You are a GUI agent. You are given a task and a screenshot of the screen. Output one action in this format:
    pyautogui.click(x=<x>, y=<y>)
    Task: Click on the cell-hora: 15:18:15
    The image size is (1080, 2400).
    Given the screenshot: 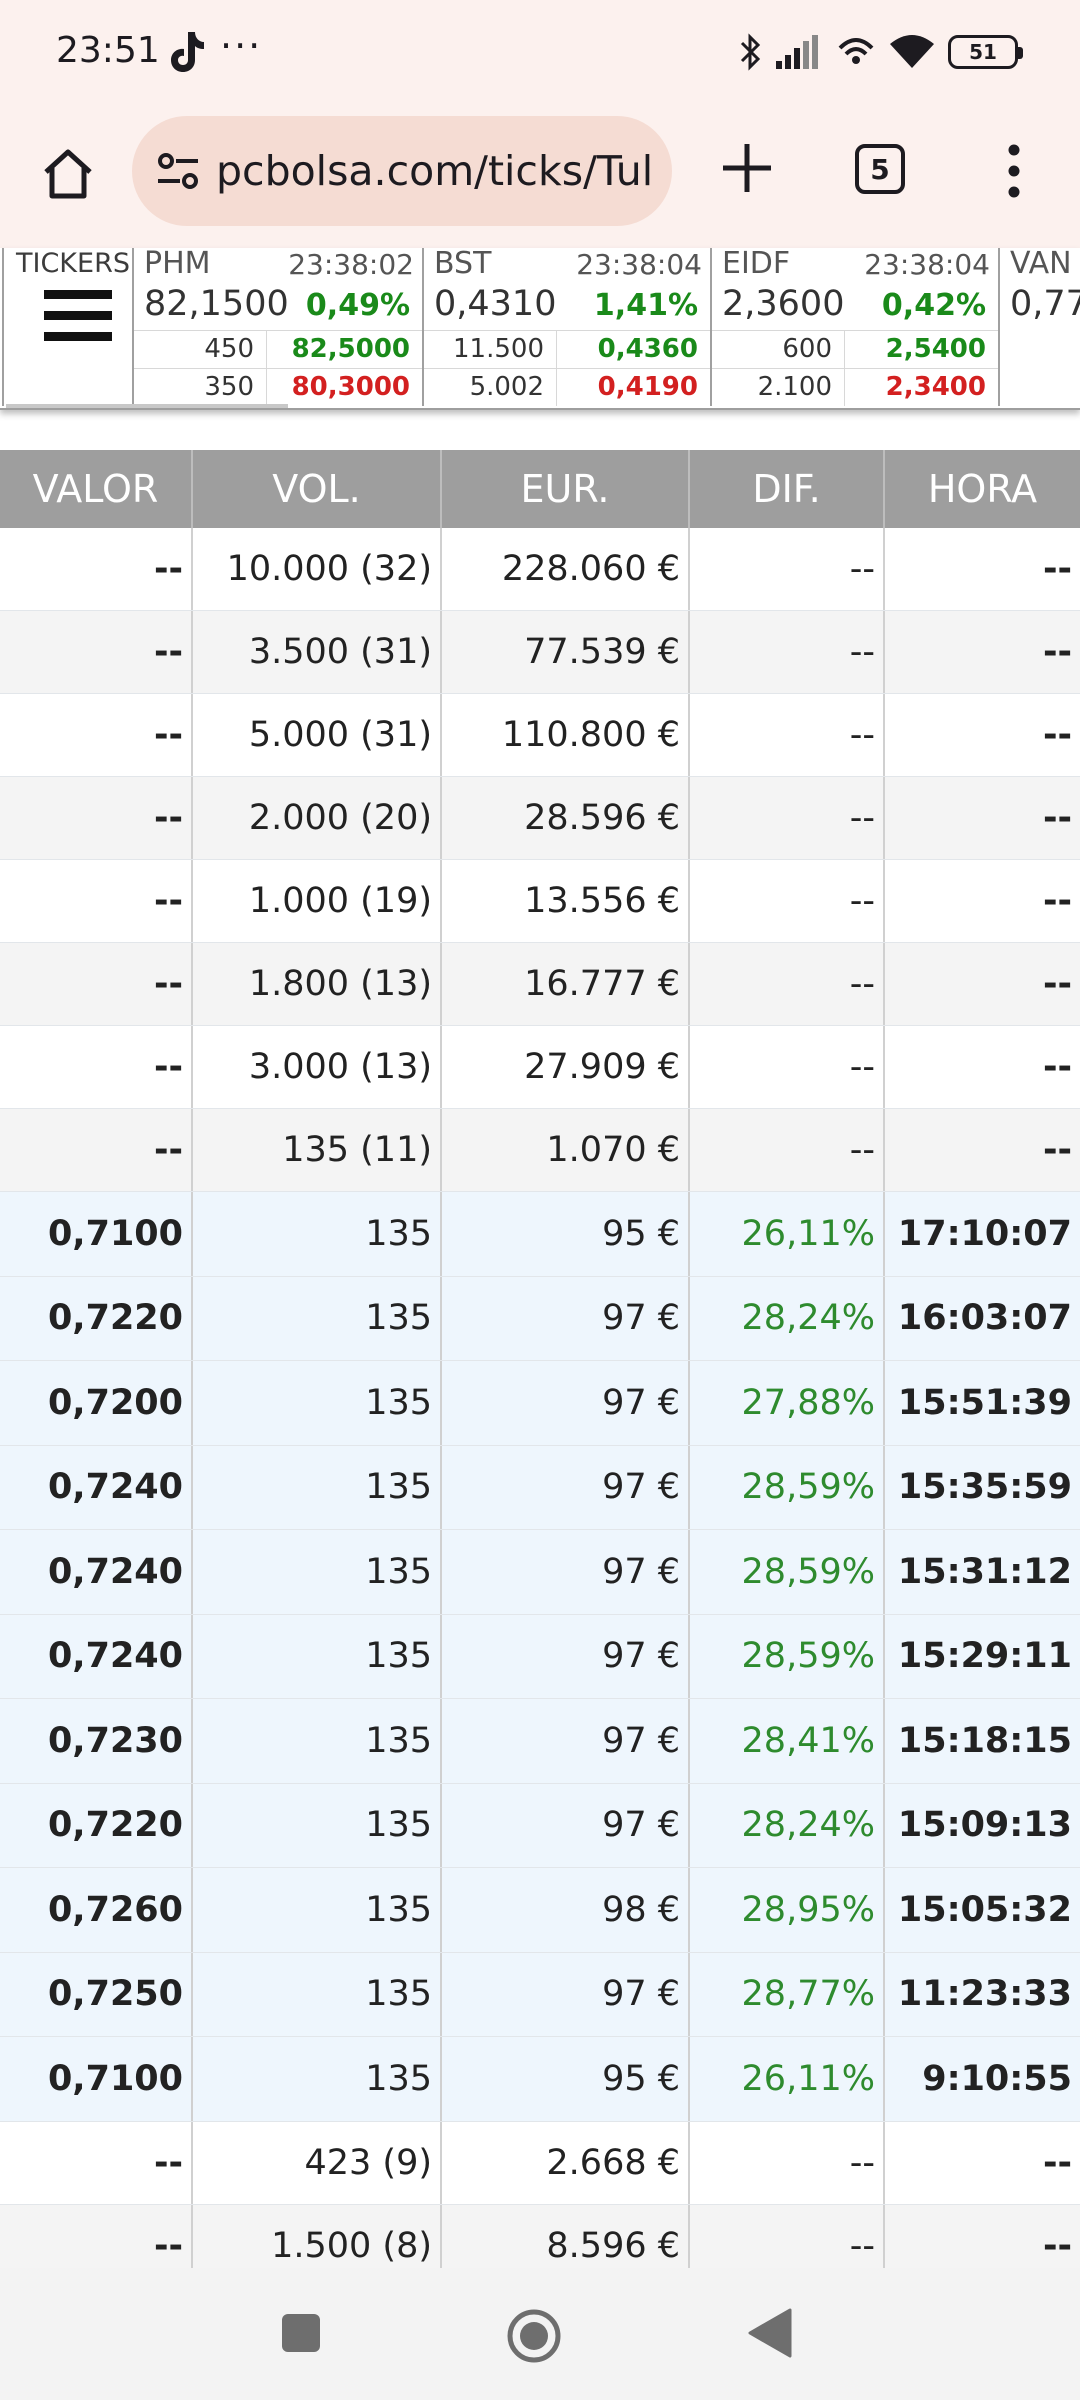 What is the action you would take?
    pyautogui.click(x=984, y=1740)
    